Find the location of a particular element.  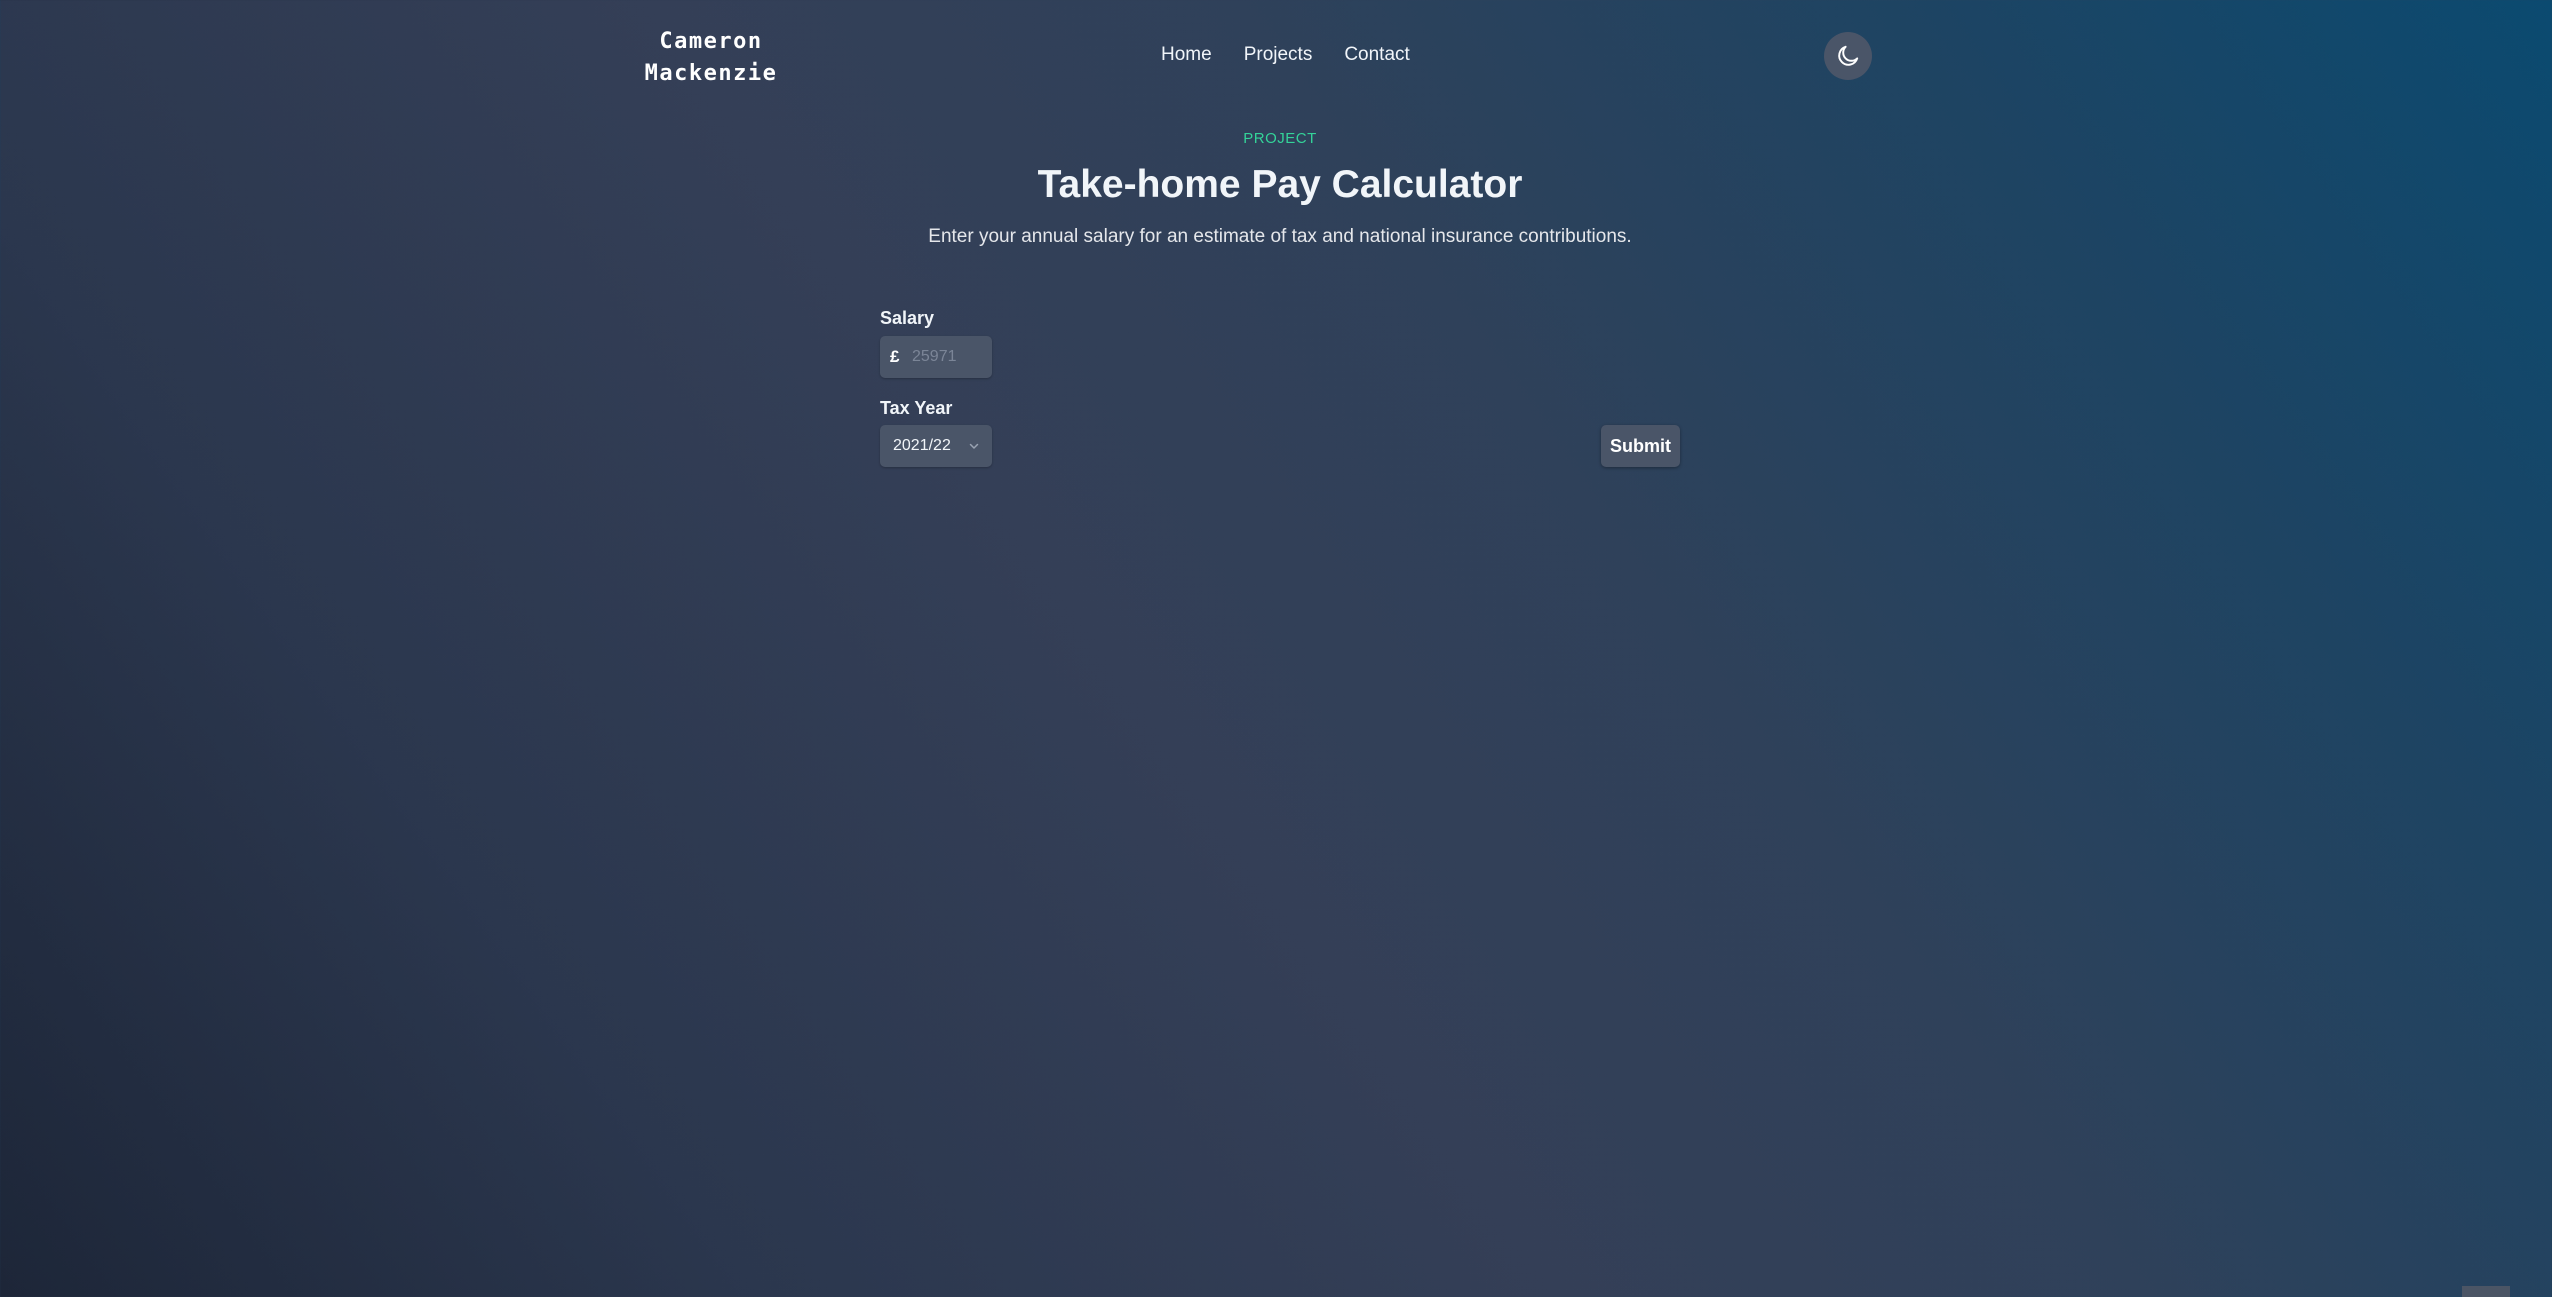

nav-projects-link: Projects is located at coordinates (1278, 55).